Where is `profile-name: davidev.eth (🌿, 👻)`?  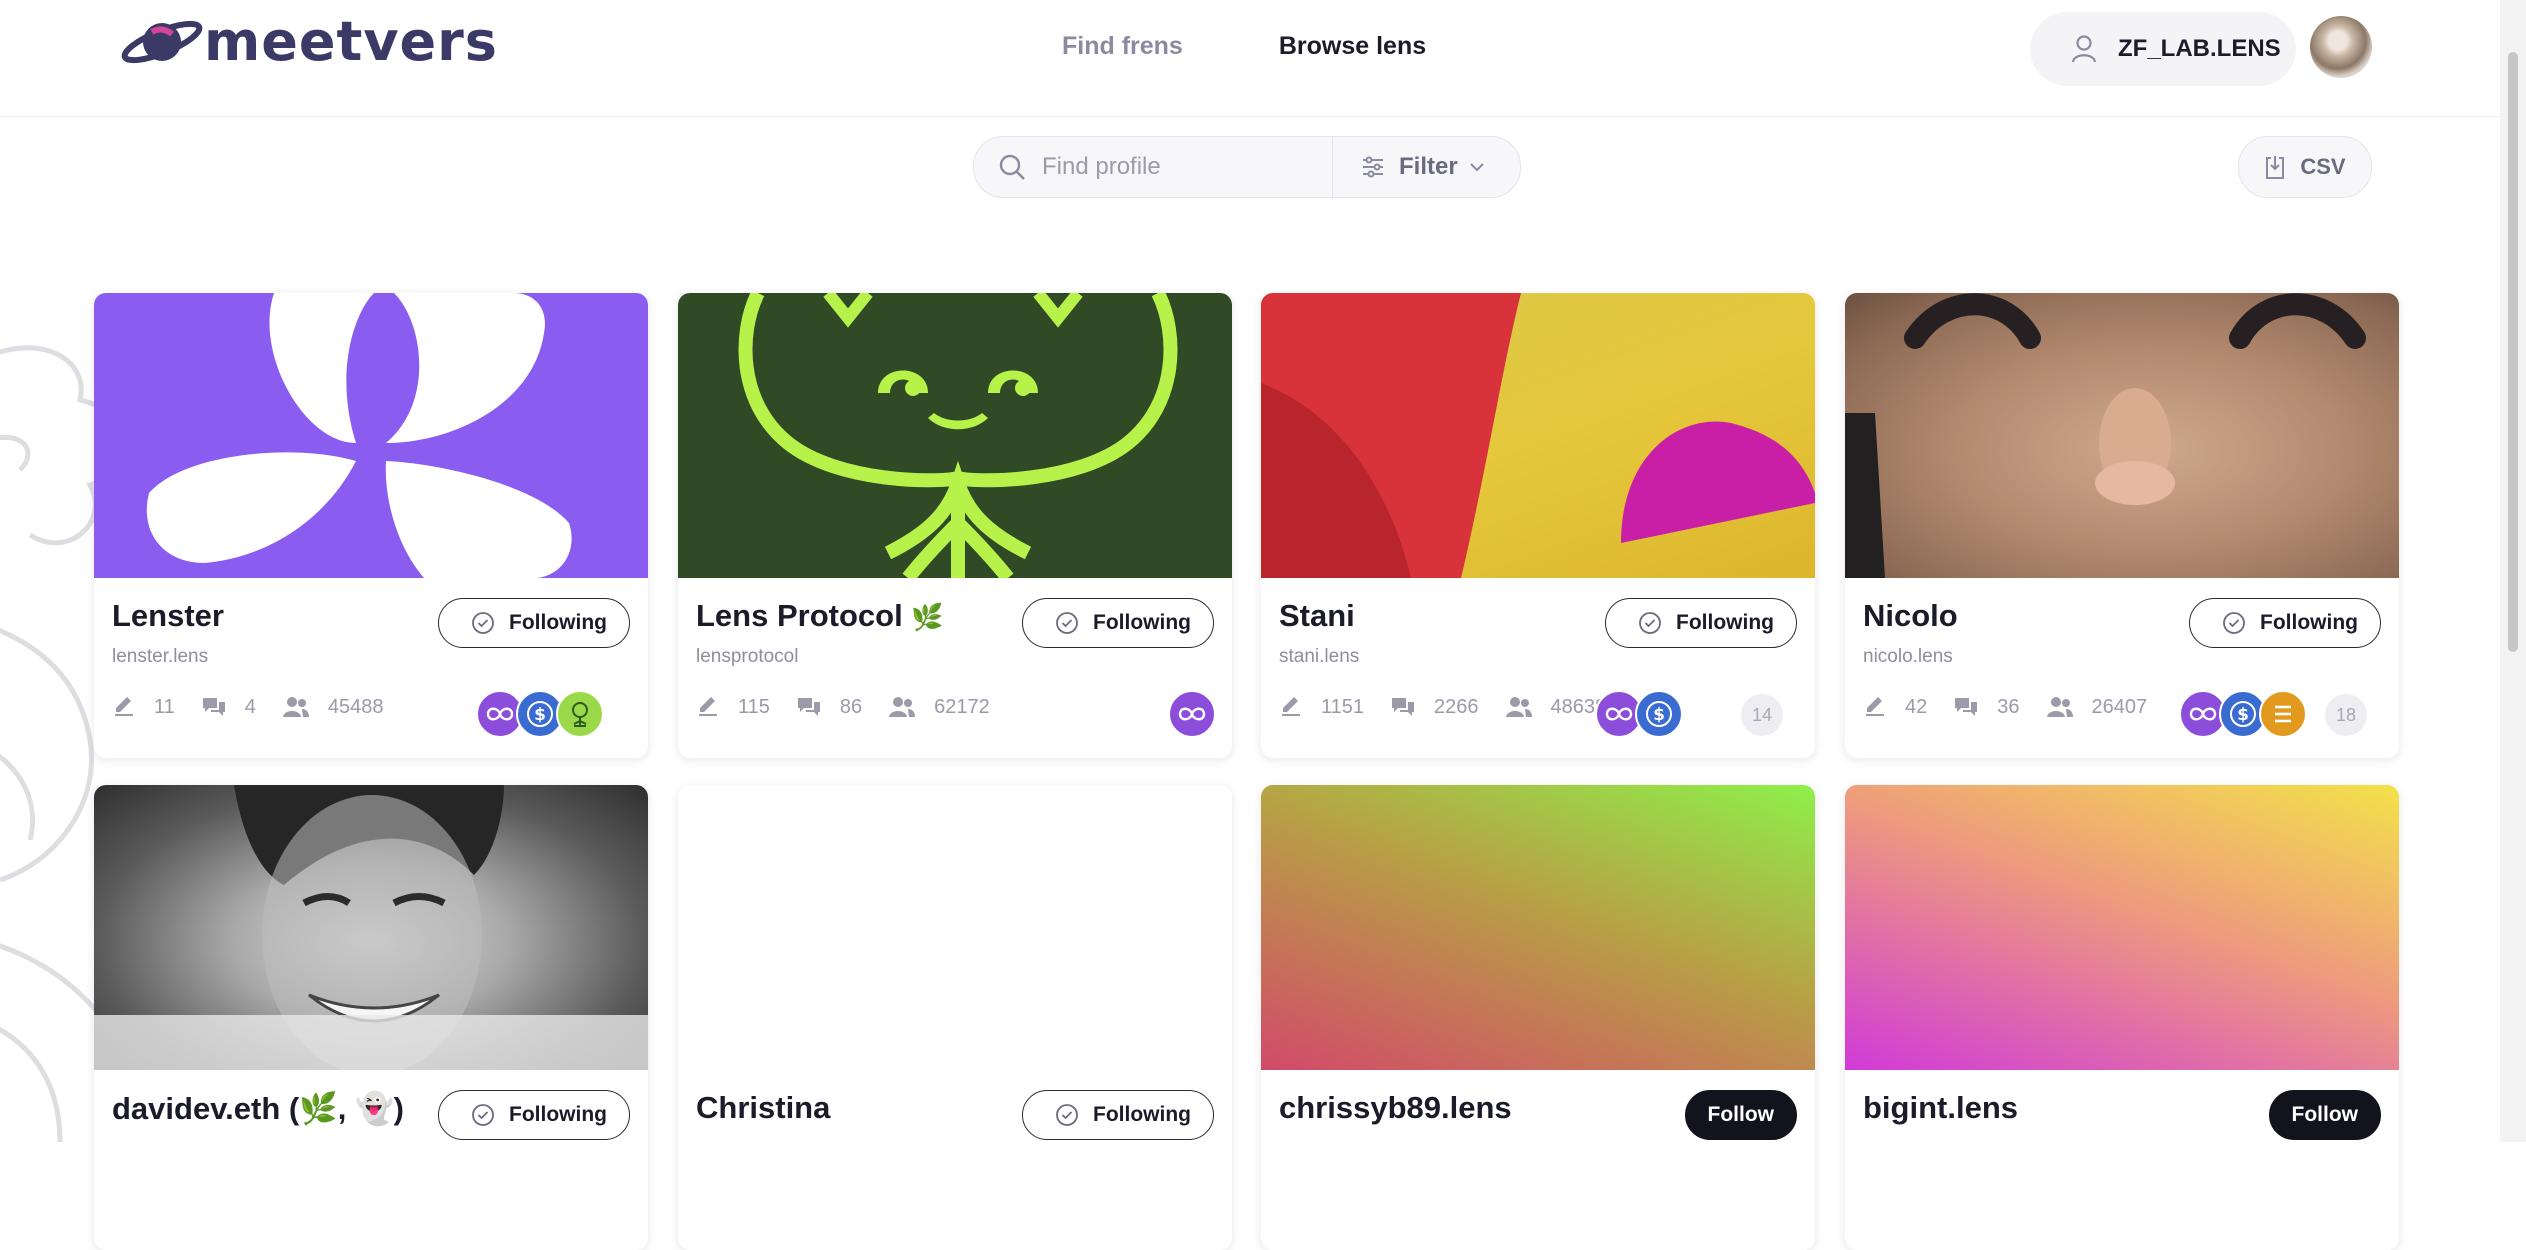
profile-name: davidev.eth (🌿, 👻) is located at coordinates (258, 1108).